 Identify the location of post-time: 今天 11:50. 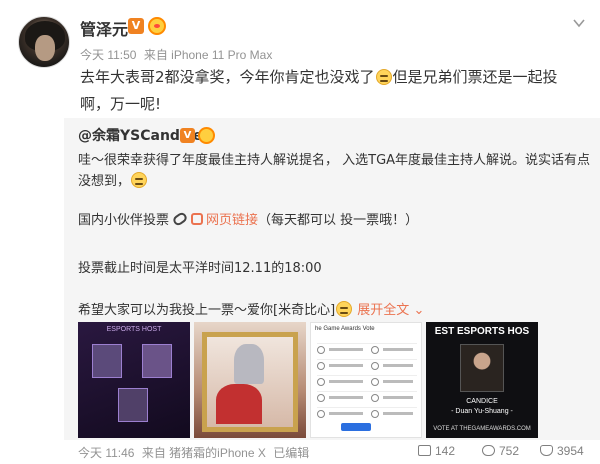
(108, 55).